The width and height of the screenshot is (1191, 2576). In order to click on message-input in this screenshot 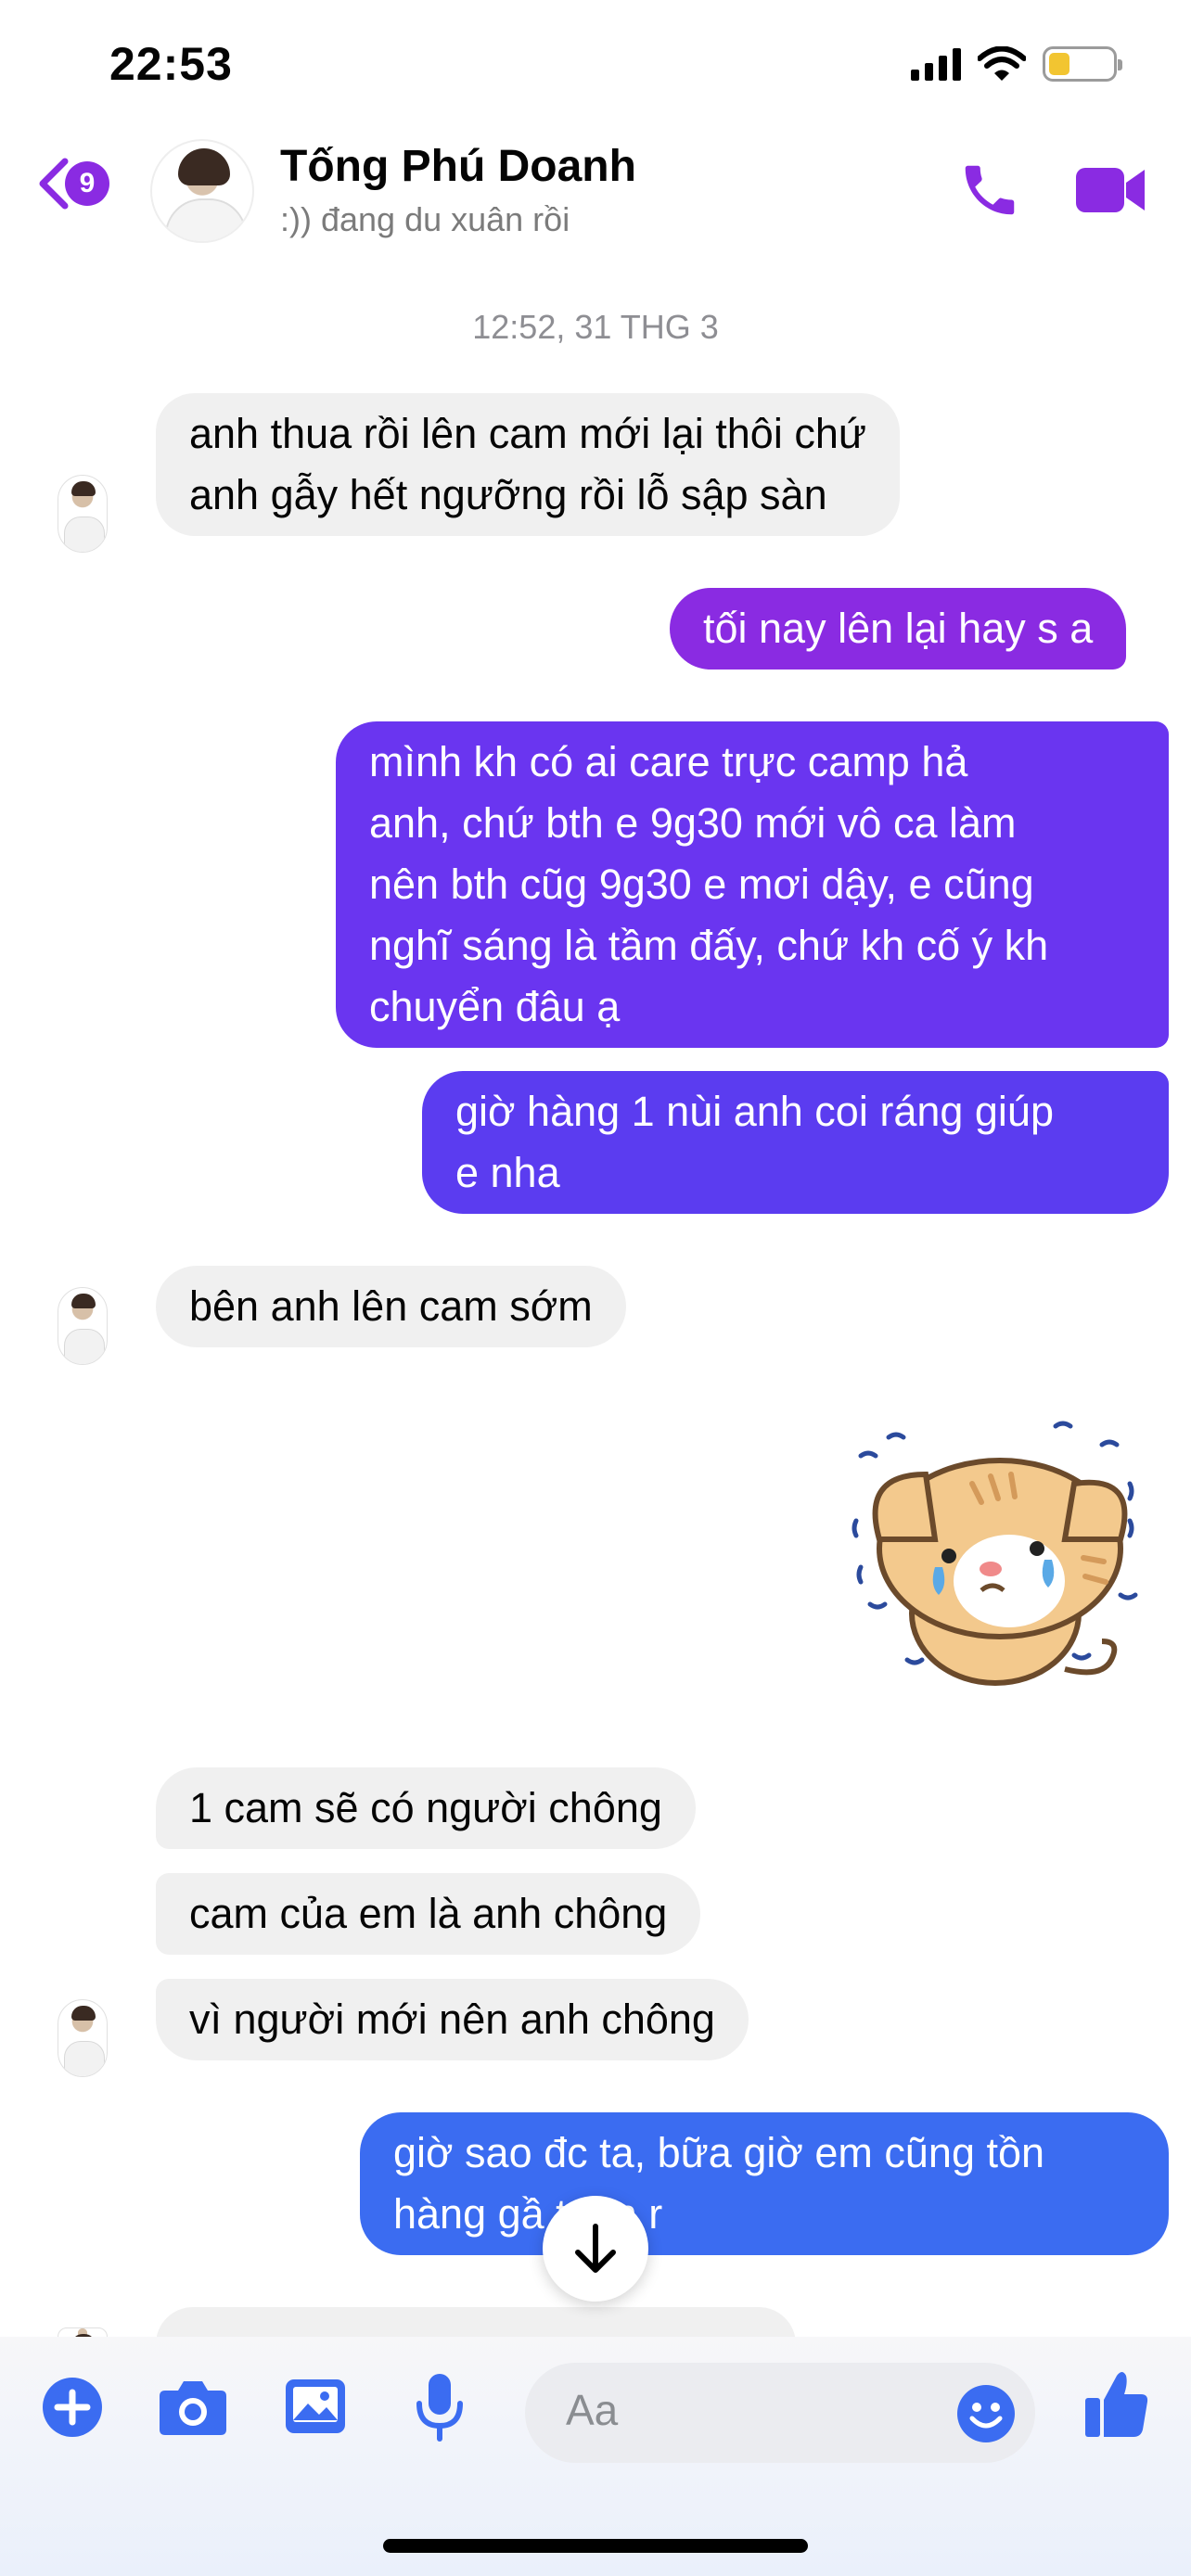, I will do `click(742, 2410)`.